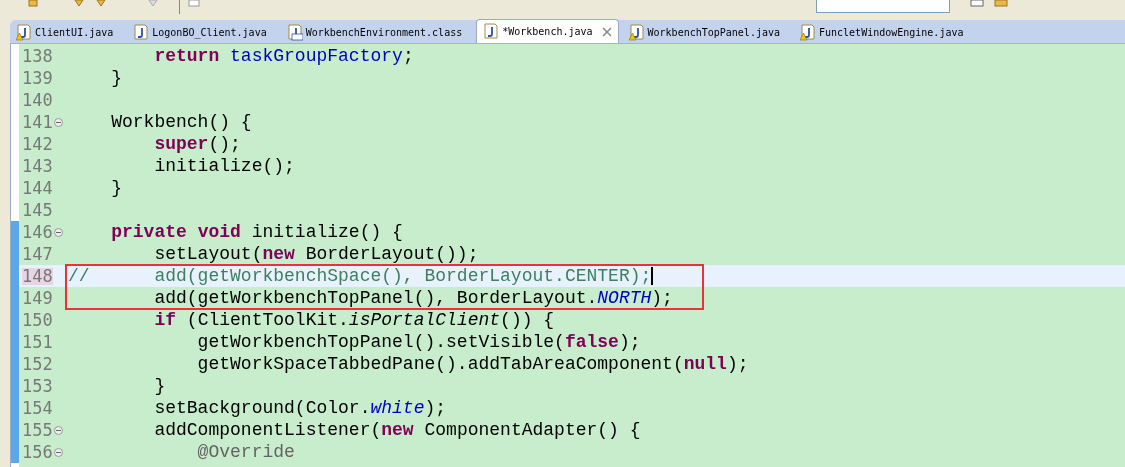 Image resolution: width=1125 pixels, height=467 pixels. I want to click on code-line: setLayout(new BorderLayout());, so click(316, 254).